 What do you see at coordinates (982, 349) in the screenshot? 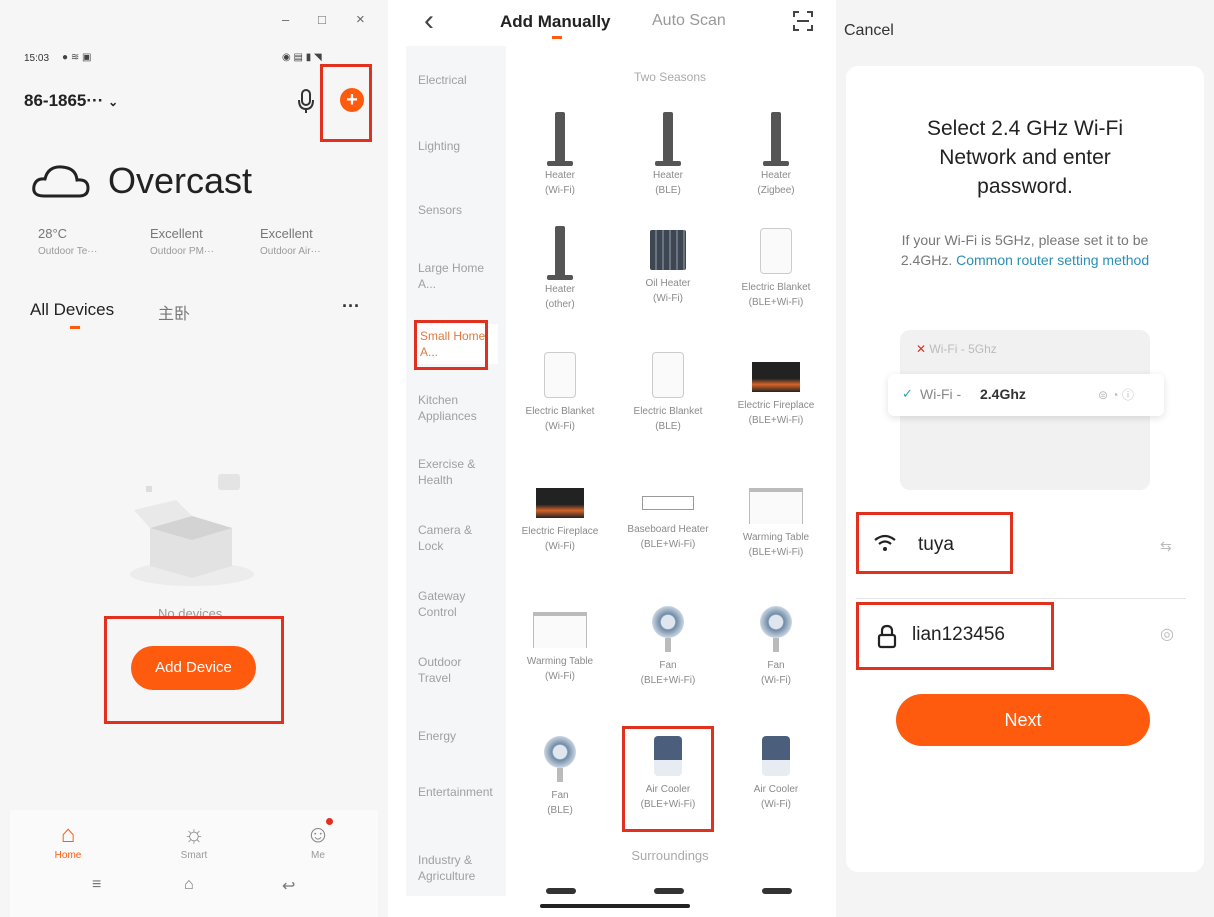
I see `wifi-5ghz-band: 5Ghz` at bounding box center [982, 349].